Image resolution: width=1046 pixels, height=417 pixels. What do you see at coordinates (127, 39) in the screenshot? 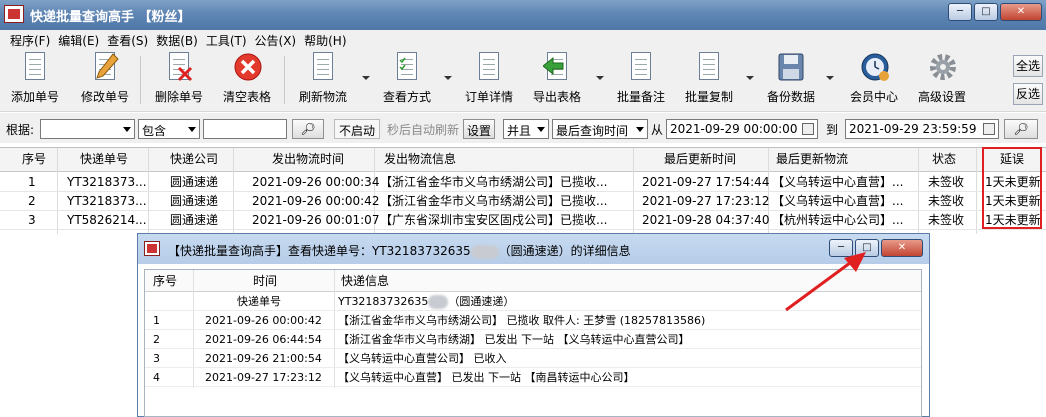
I see `menu-view: 查看(S)` at bounding box center [127, 39].